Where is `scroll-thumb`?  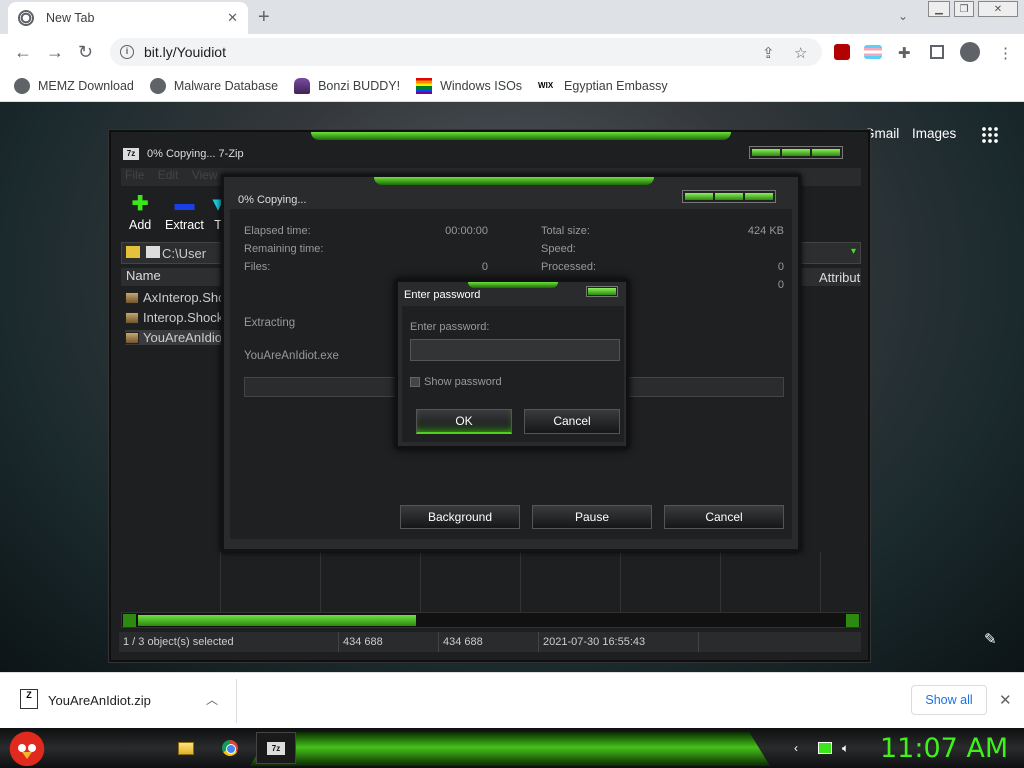
scroll-thumb is located at coordinates (277, 620).